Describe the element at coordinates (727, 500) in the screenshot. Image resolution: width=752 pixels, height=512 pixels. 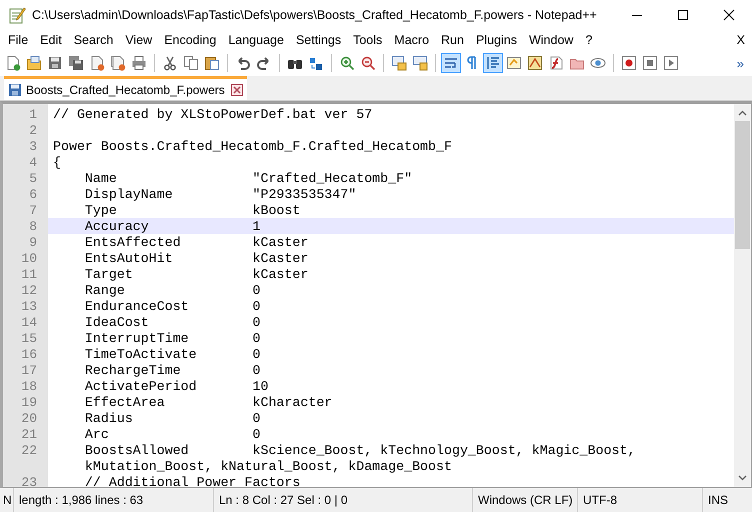
I see `status-field: INS` at that location.